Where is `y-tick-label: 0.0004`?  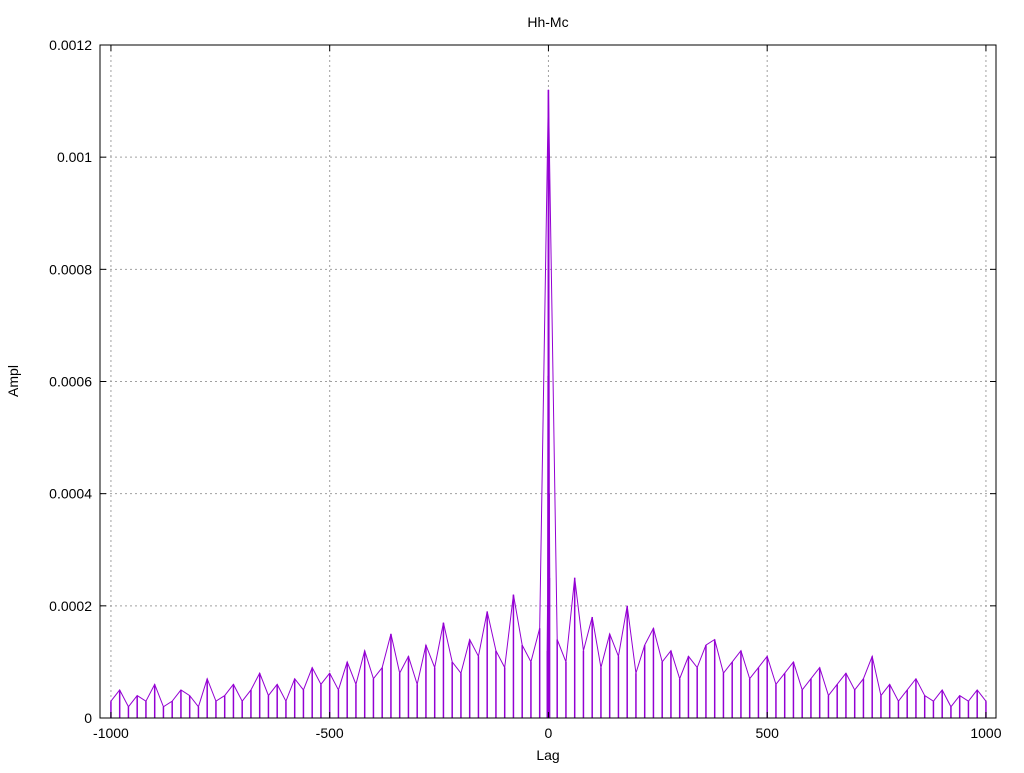 y-tick-label: 0.0004 is located at coordinates (70, 494).